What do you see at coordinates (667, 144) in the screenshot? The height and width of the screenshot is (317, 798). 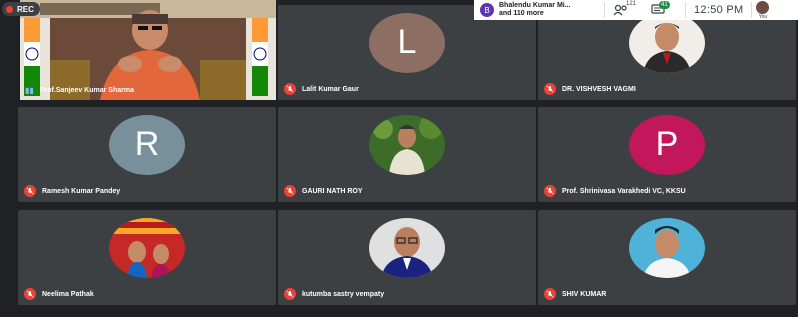 I see `avatar: P` at bounding box center [667, 144].